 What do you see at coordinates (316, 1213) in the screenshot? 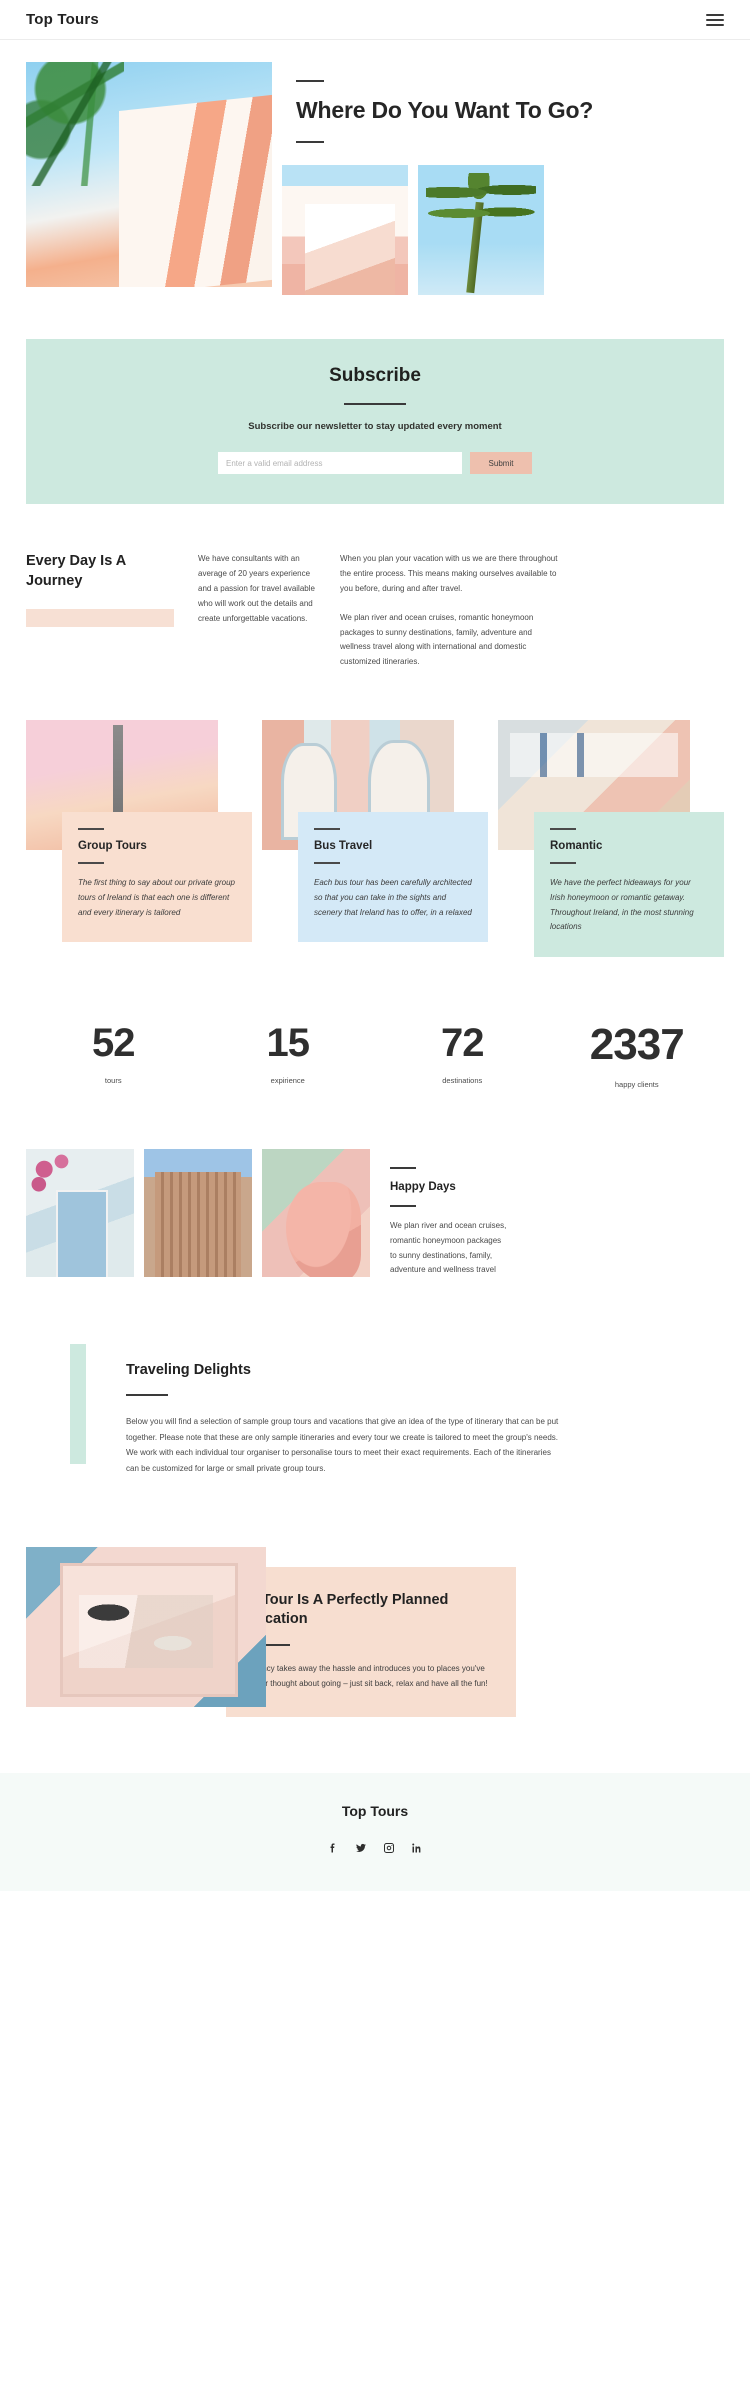
I see `happy-image-flamingo` at bounding box center [316, 1213].